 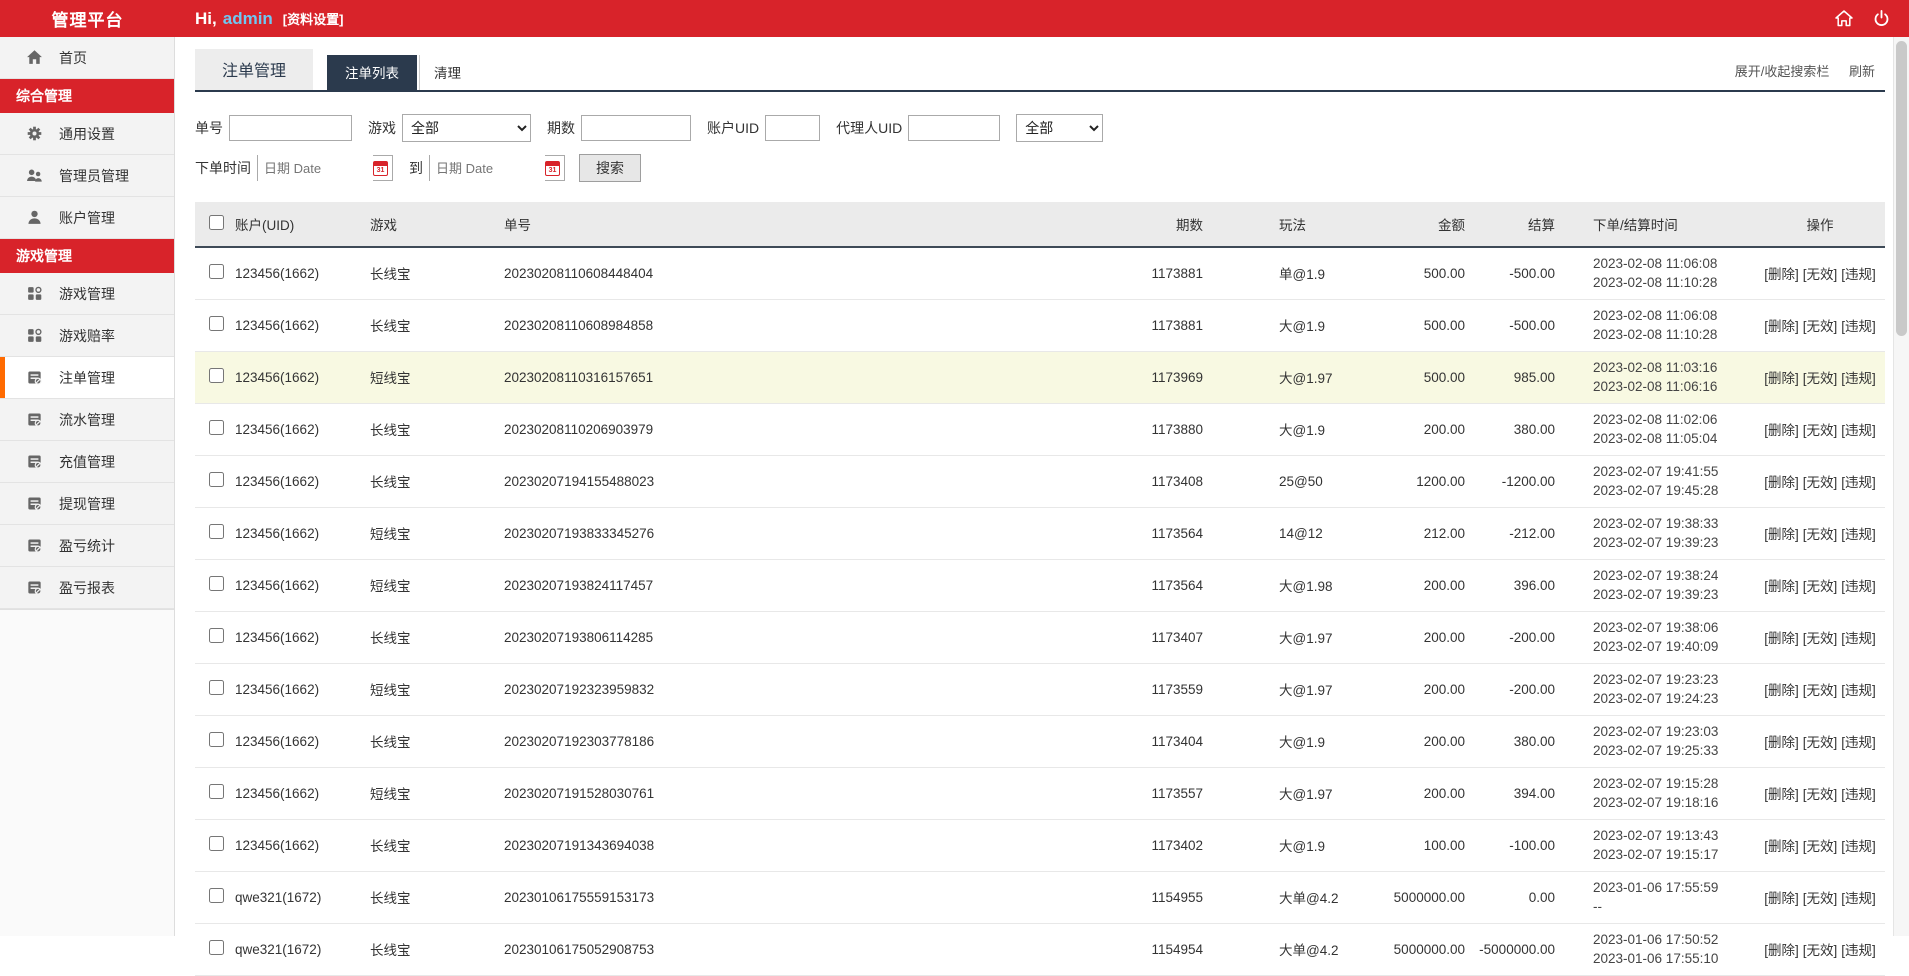 What do you see at coordinates (87, 58) in the screenshot?
I see `sidebar-item-0: 首页` at bounding box center [87, 58].